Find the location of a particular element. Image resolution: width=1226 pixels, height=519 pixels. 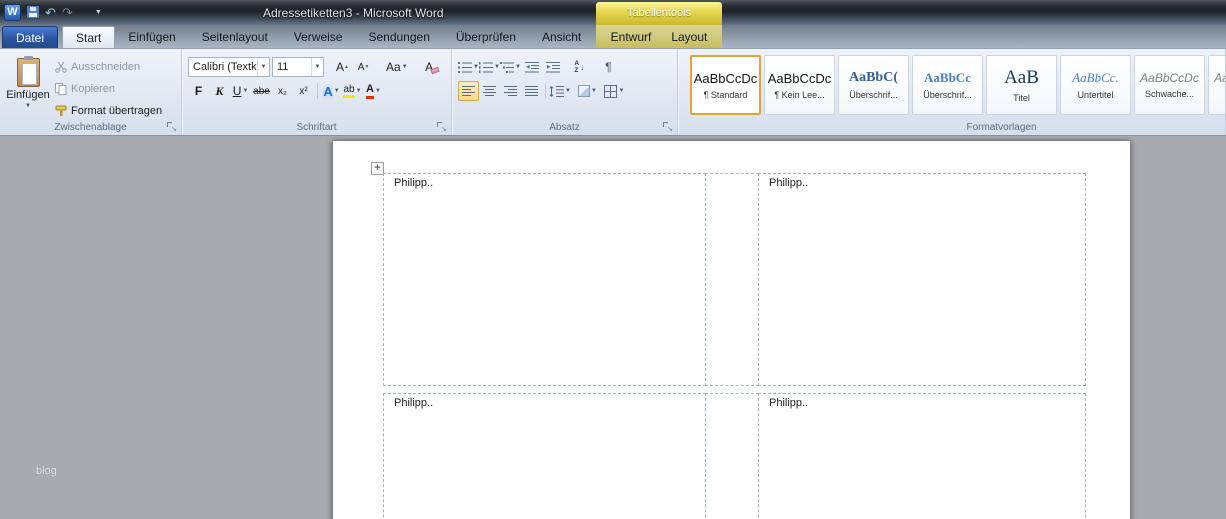

sort-icon: AZ is located at coordinates (577, 66).